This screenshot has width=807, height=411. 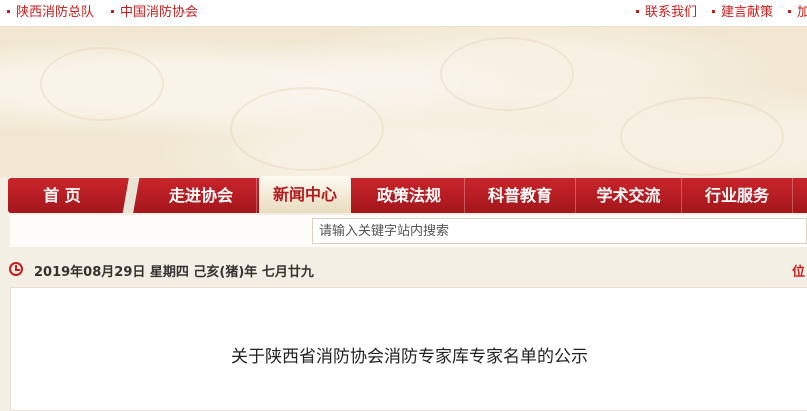 I want to click on link-china-fire-association: 中国消防协会, so click(x=154, y=13).